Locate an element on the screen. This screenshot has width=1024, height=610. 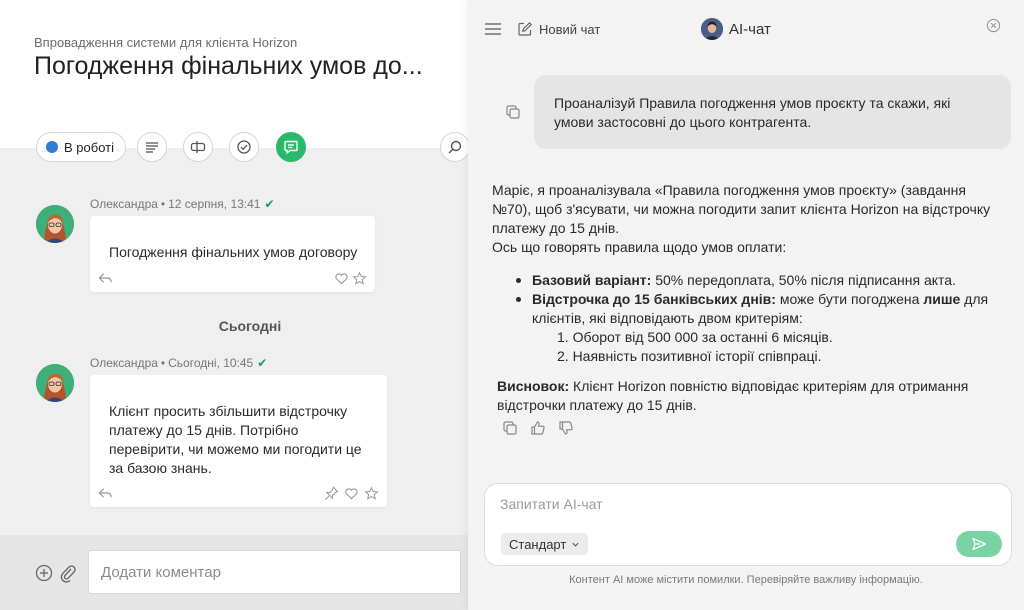
status-dropdown: В роботі is located at coordinates (81, 147).